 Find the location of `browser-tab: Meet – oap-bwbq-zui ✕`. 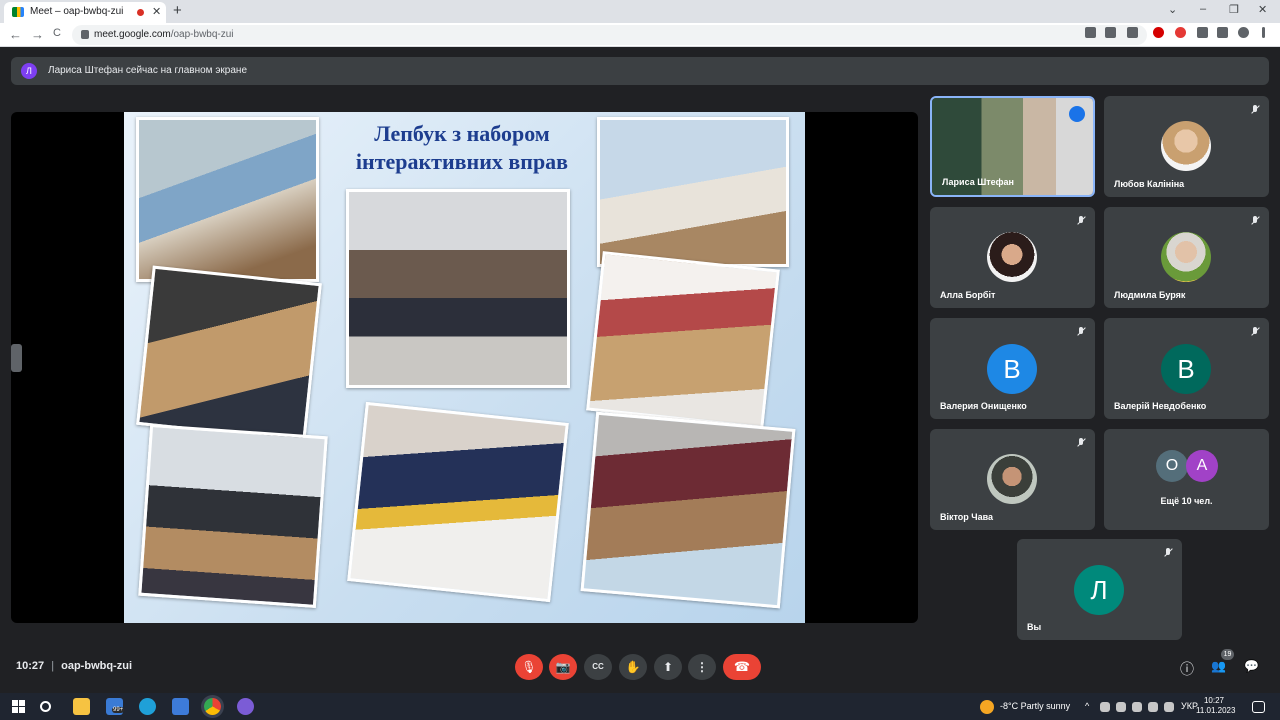

browser-tab: Meet – oap-bwbq-zui ✕ is located at coordinates (85, 12).